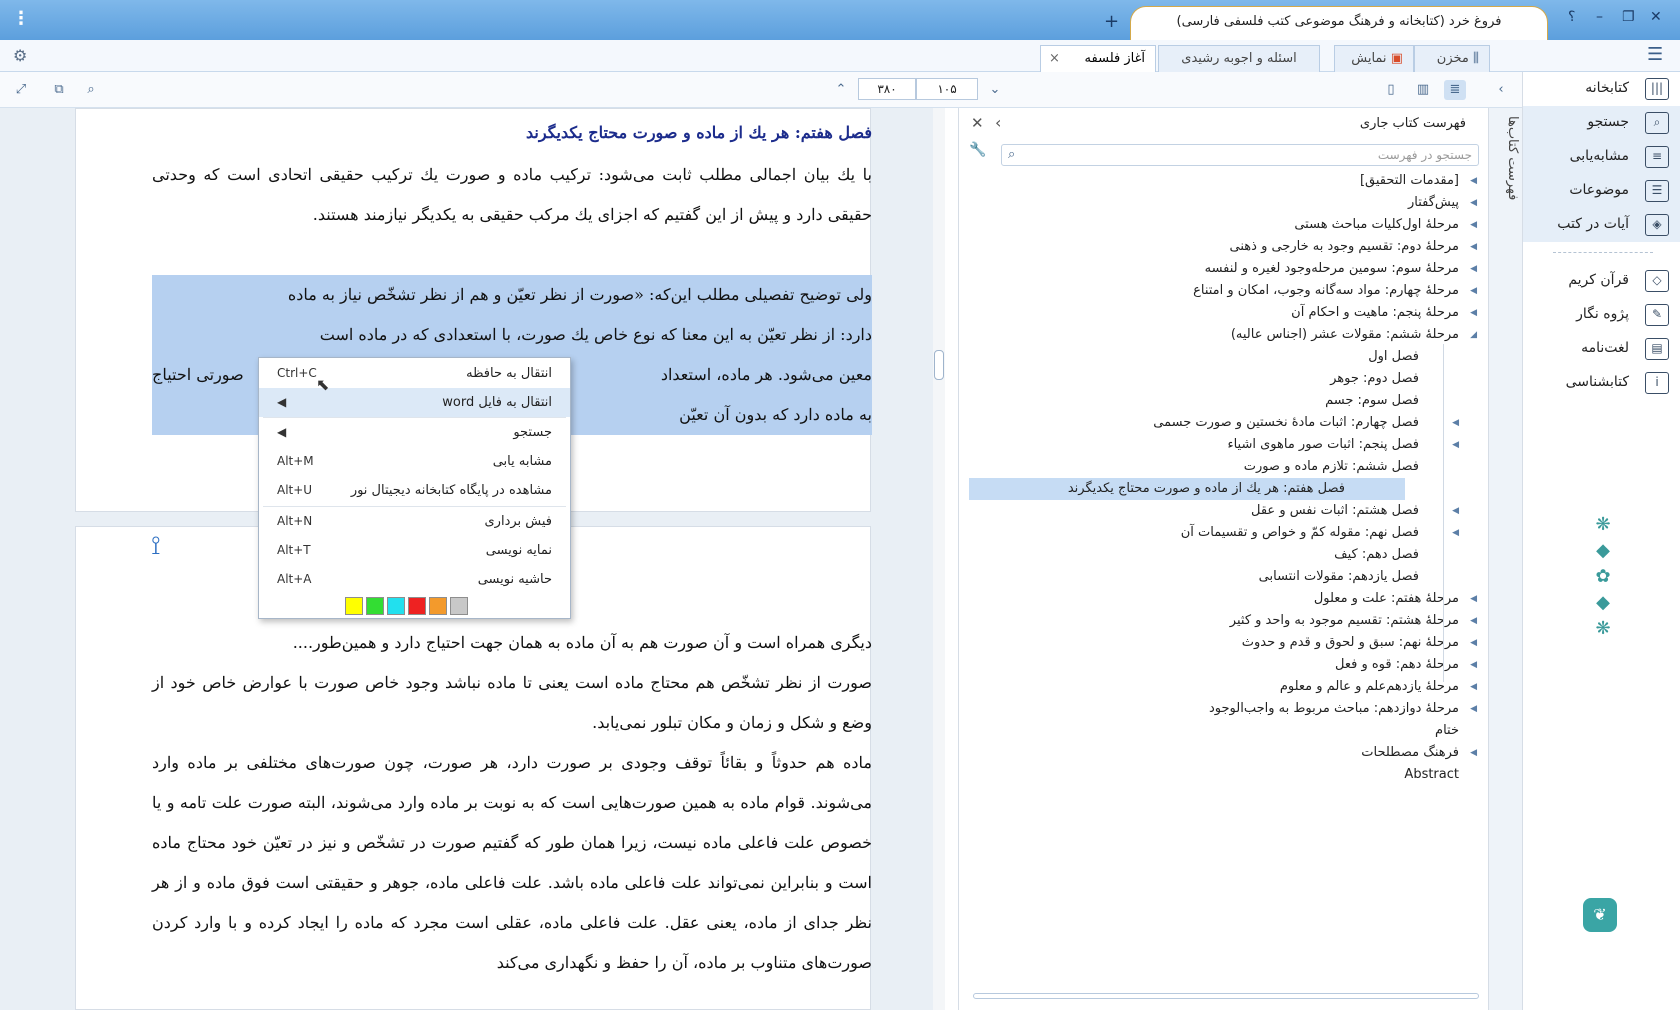  What do you see at coordinates (1224, 687) in the screenshot?
I see `toc-item: مرحلهٔ يازدهم‌علم و عالم و معلوم ◀` at bounding box center [1224, 687].